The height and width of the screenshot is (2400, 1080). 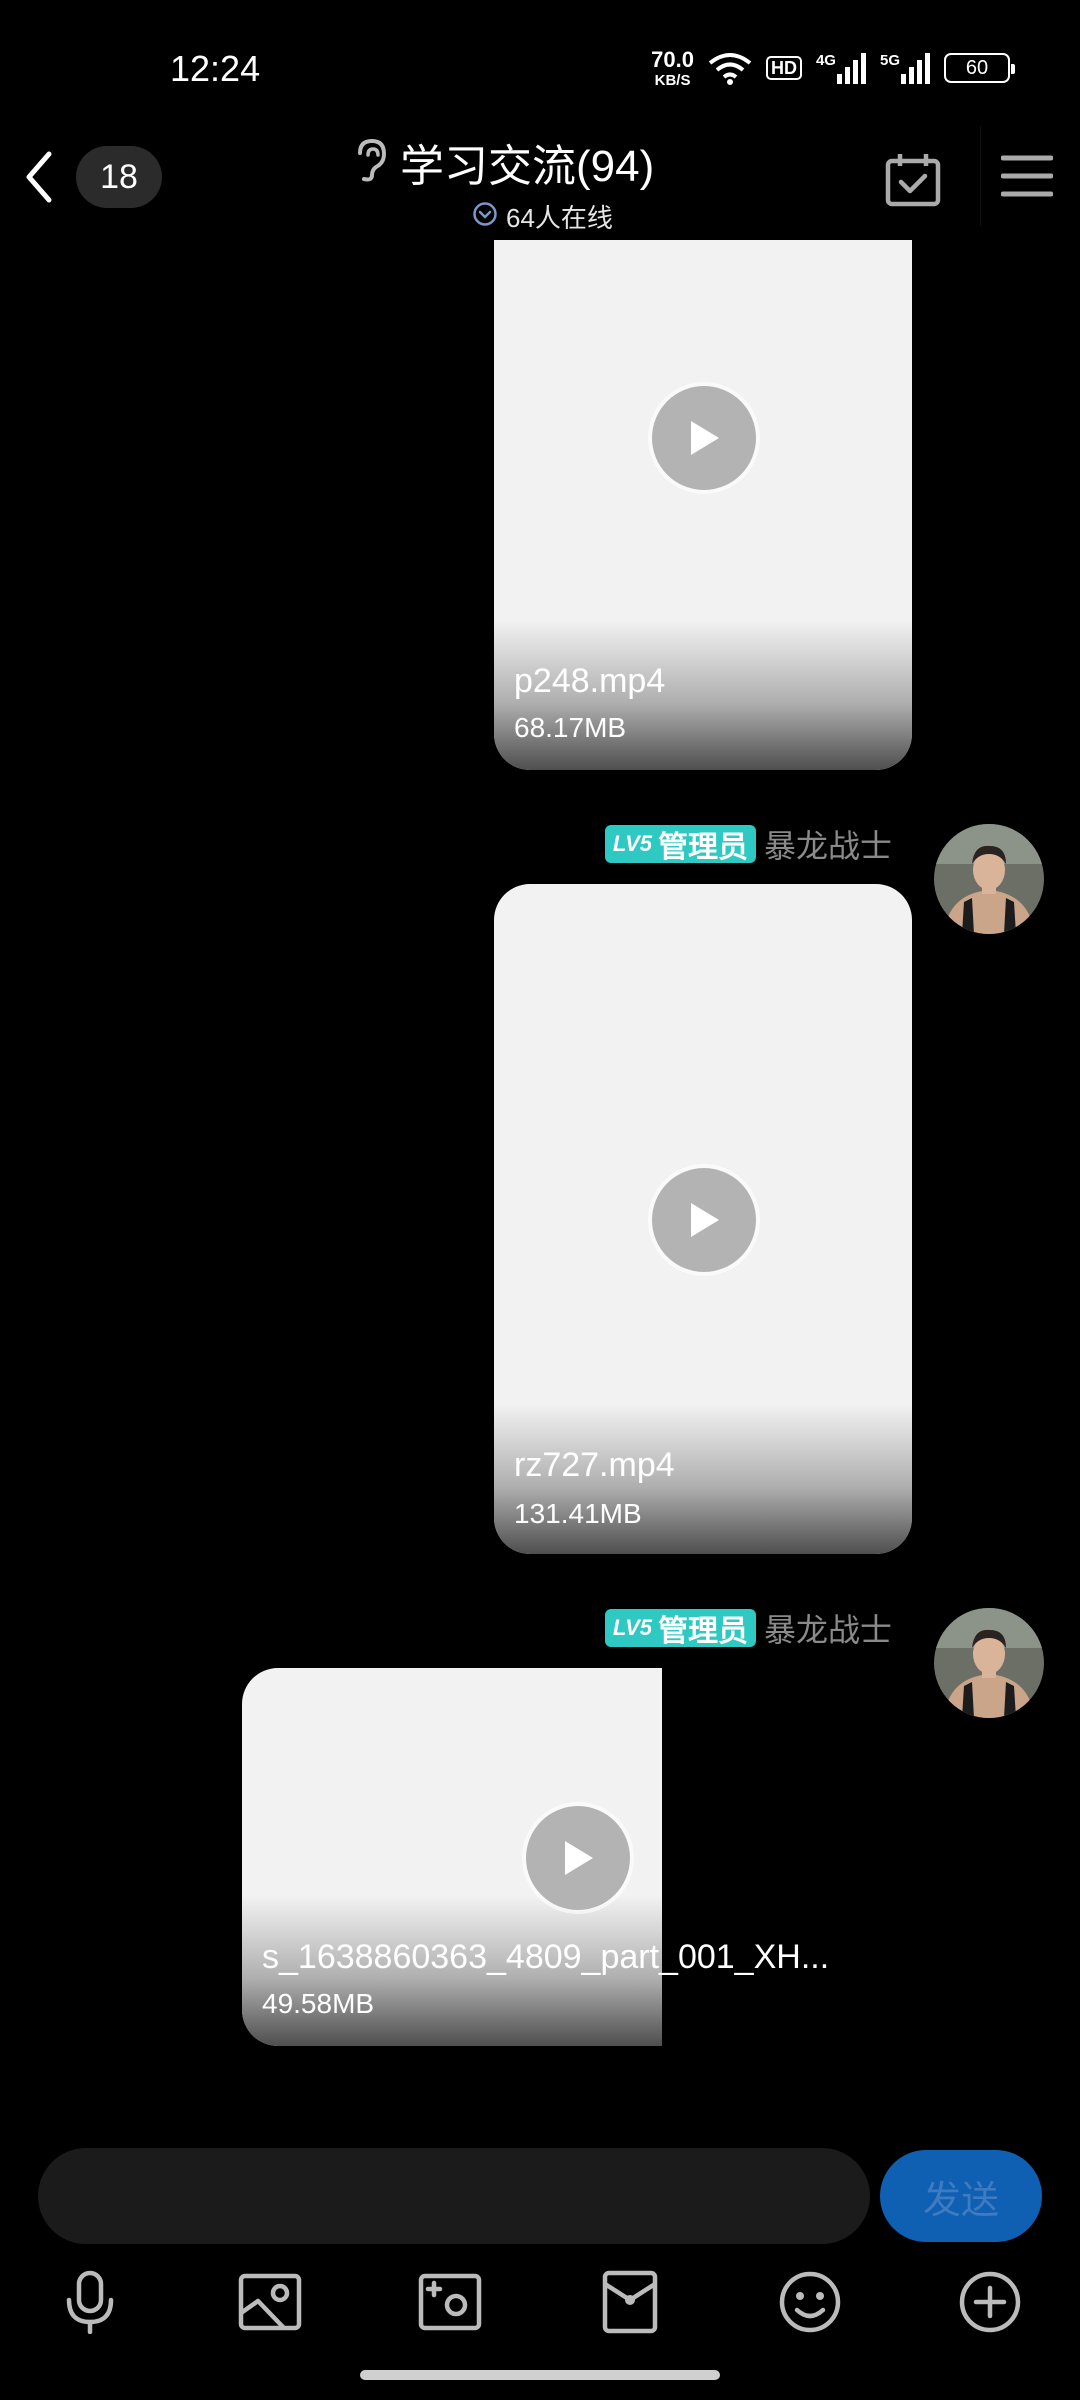 What do you see at coordinates (672, 80) in the screenshot?
I see `net-speed-unit: KB/S` at bounding box center [672, 80].